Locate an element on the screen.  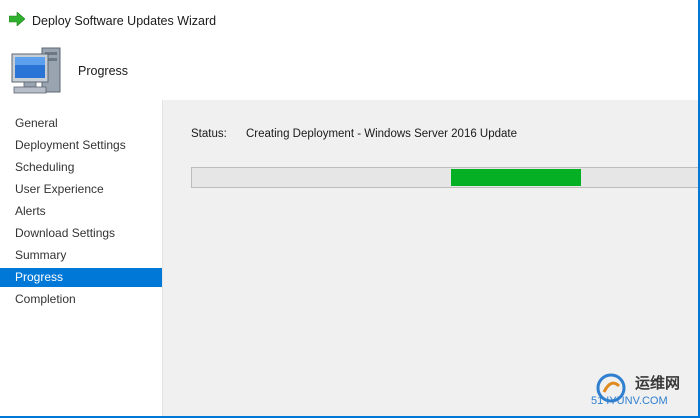
title-bar: Deploy Software Updates Wizard is located at coordinates (349, 19).